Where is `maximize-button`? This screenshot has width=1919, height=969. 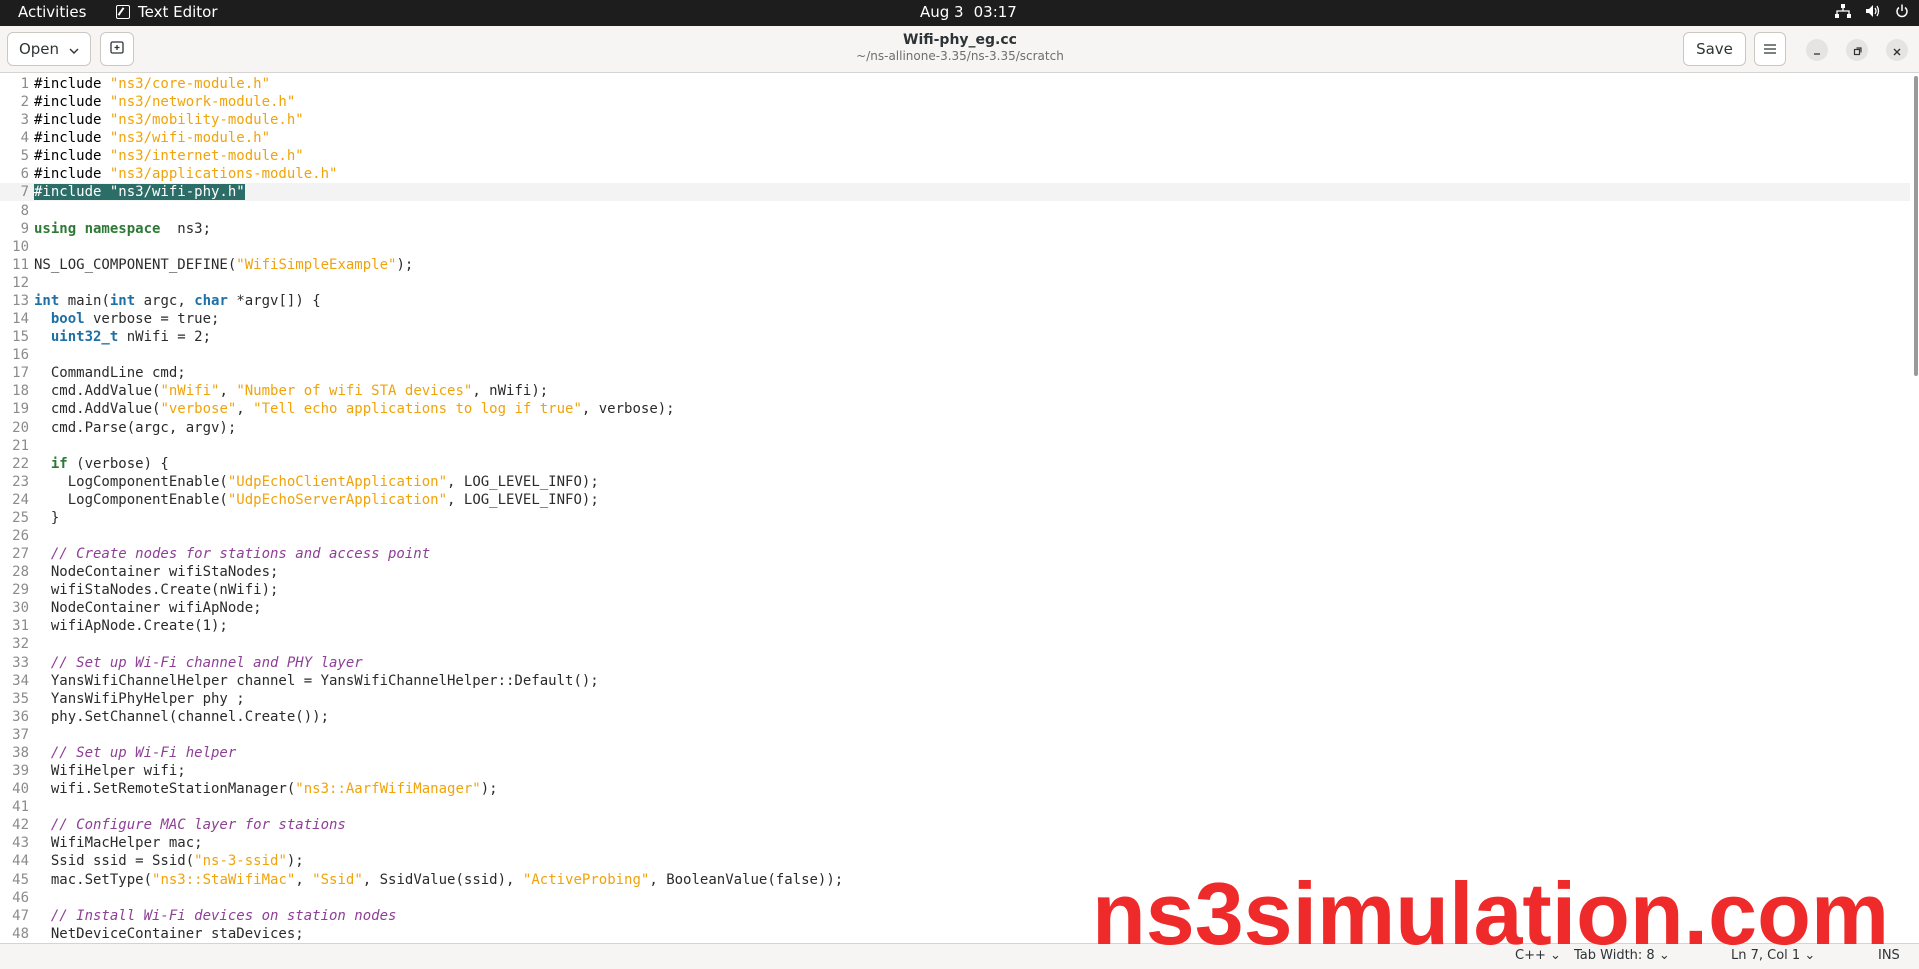 maximize-button is located at coordinates (1857, 50).